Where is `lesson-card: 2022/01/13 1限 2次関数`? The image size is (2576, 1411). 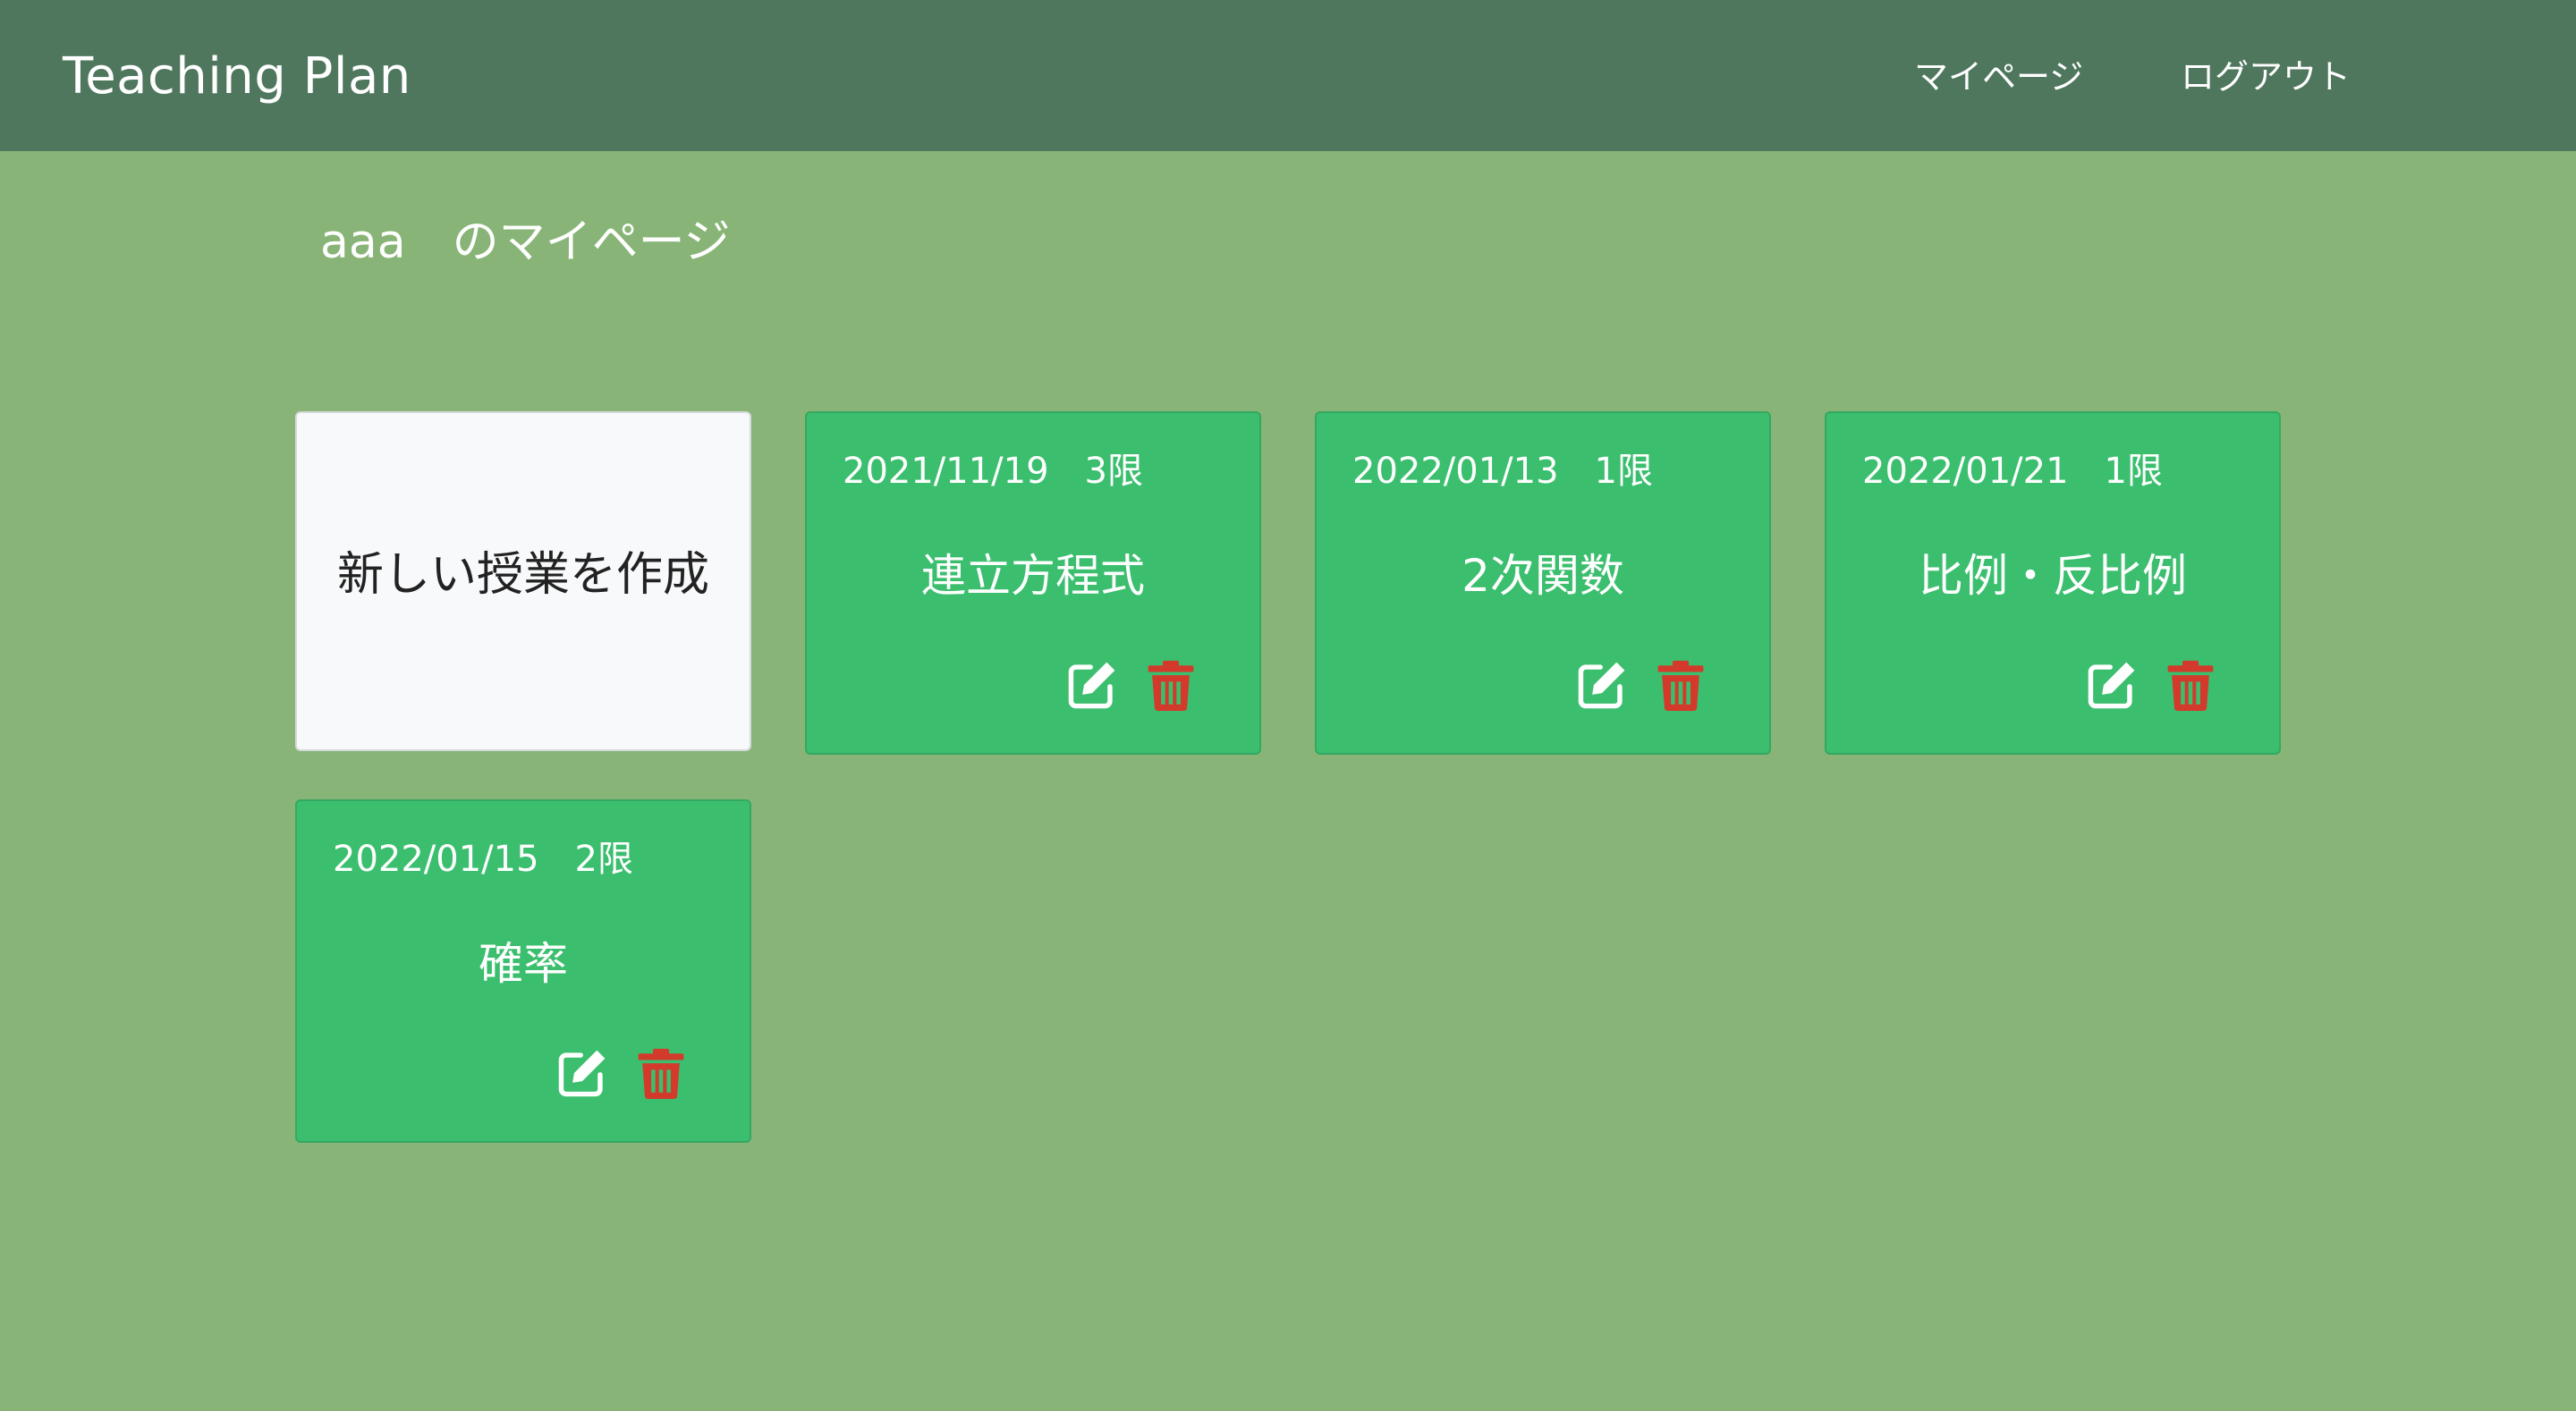 lesson-card: 2022/01/13 1限 2次関数 is located at coordinates (1543, 583).